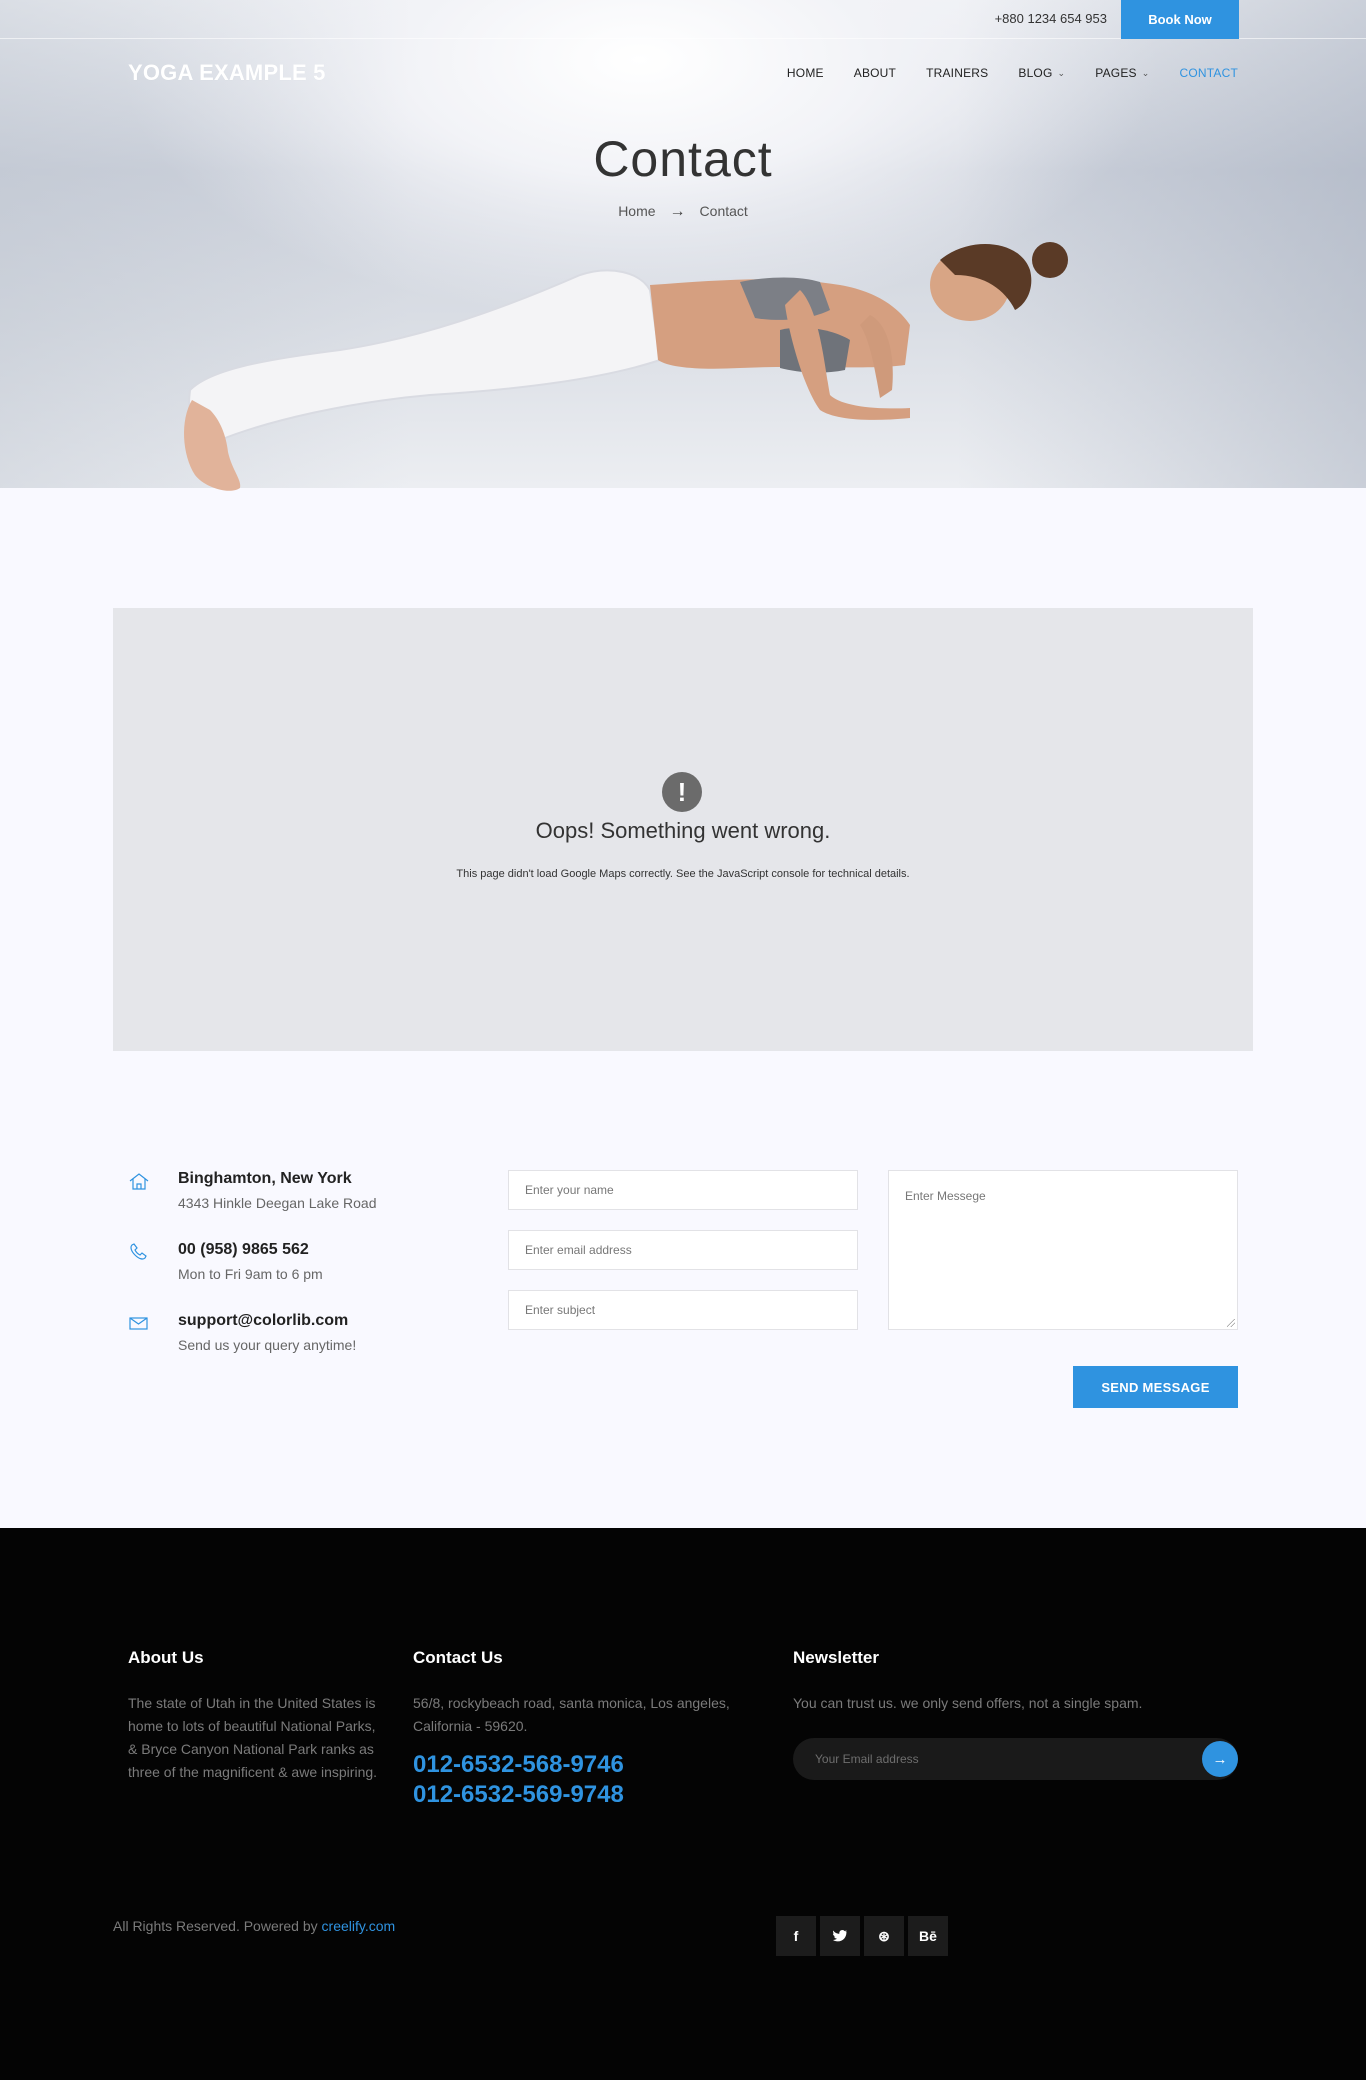 The width and height of the screenshot is (1366, 2080). What do you see at coordinates (138, 1251) in the screenshot?
I see `phone-icon` at bounding box center [138, 1251].